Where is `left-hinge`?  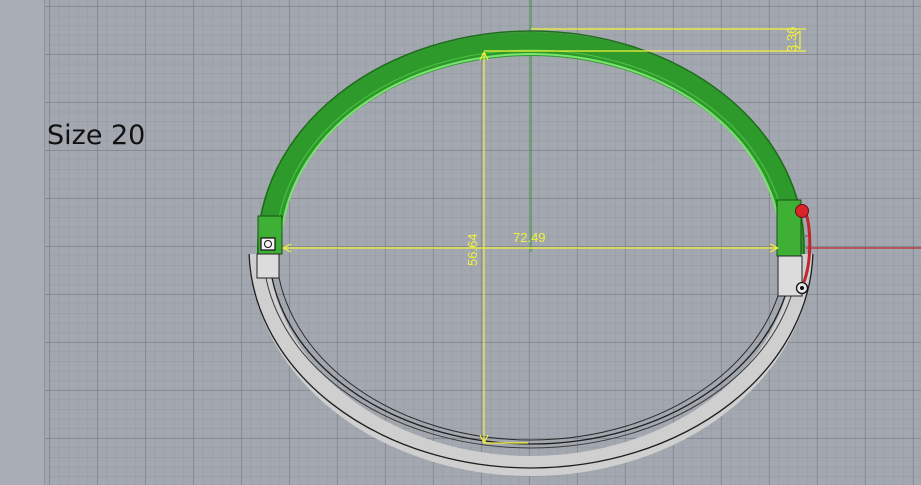
left-hinge is located at coordinates (269, 247).